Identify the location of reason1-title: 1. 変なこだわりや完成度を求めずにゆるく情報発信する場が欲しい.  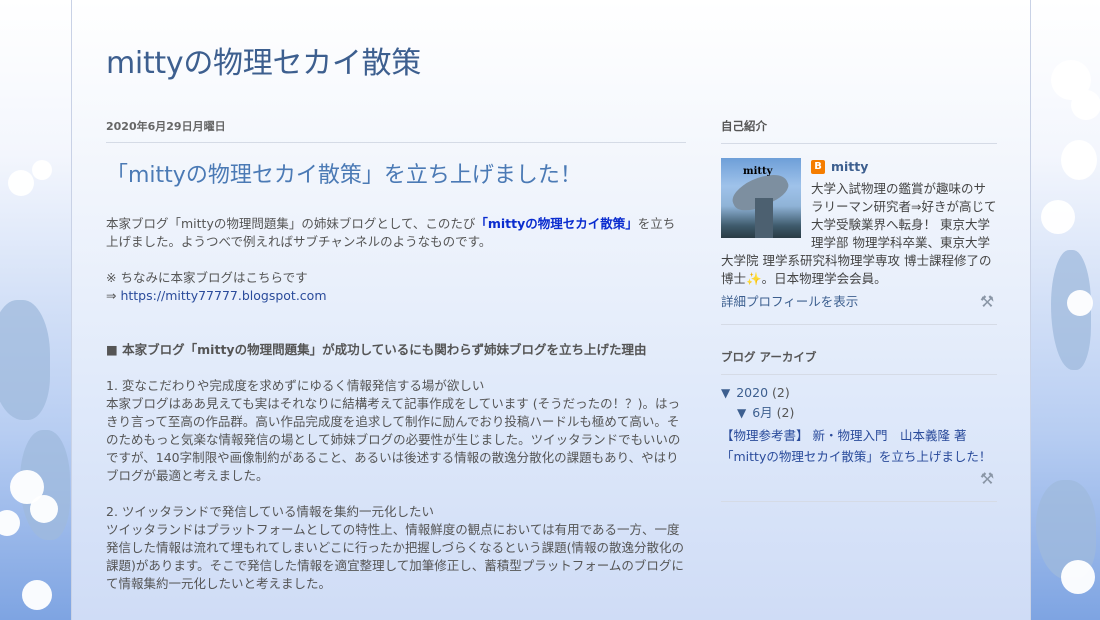
(295, 385).